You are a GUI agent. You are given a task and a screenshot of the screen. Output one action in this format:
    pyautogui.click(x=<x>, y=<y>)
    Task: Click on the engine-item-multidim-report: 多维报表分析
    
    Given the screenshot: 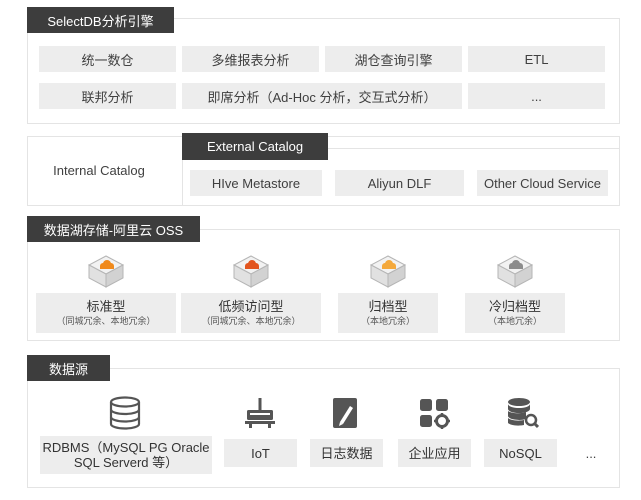 What is the action you would take?
    pyautogui.click(x=250, y=59)
    